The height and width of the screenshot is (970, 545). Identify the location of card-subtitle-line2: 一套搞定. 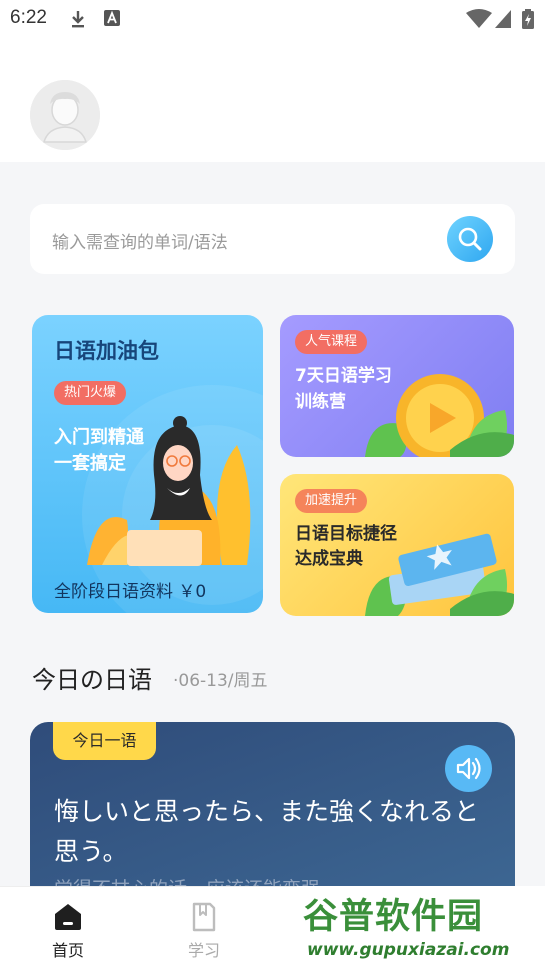
(90, 463).